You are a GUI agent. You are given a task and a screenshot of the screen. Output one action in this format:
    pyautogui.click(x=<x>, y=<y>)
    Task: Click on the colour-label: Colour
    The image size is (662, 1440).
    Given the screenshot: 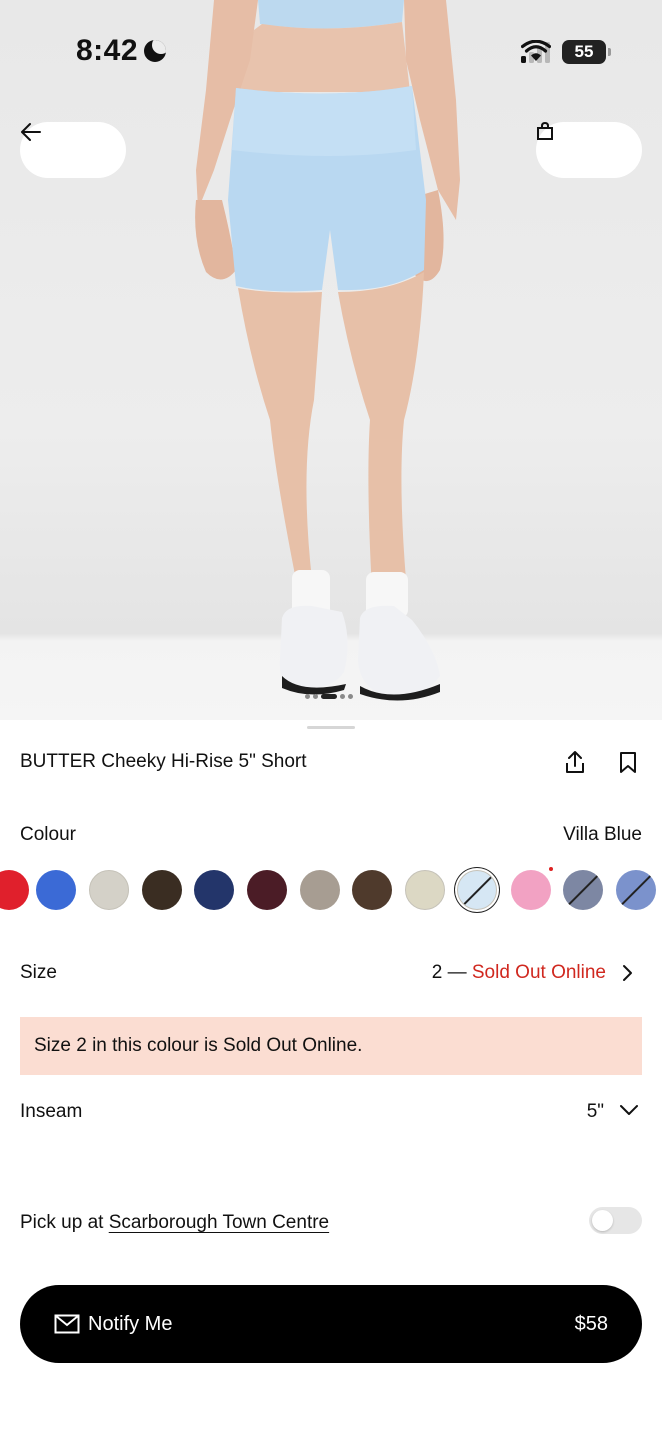 What is the action you would take?
    pyautogui.click(x=48, y=834)
    